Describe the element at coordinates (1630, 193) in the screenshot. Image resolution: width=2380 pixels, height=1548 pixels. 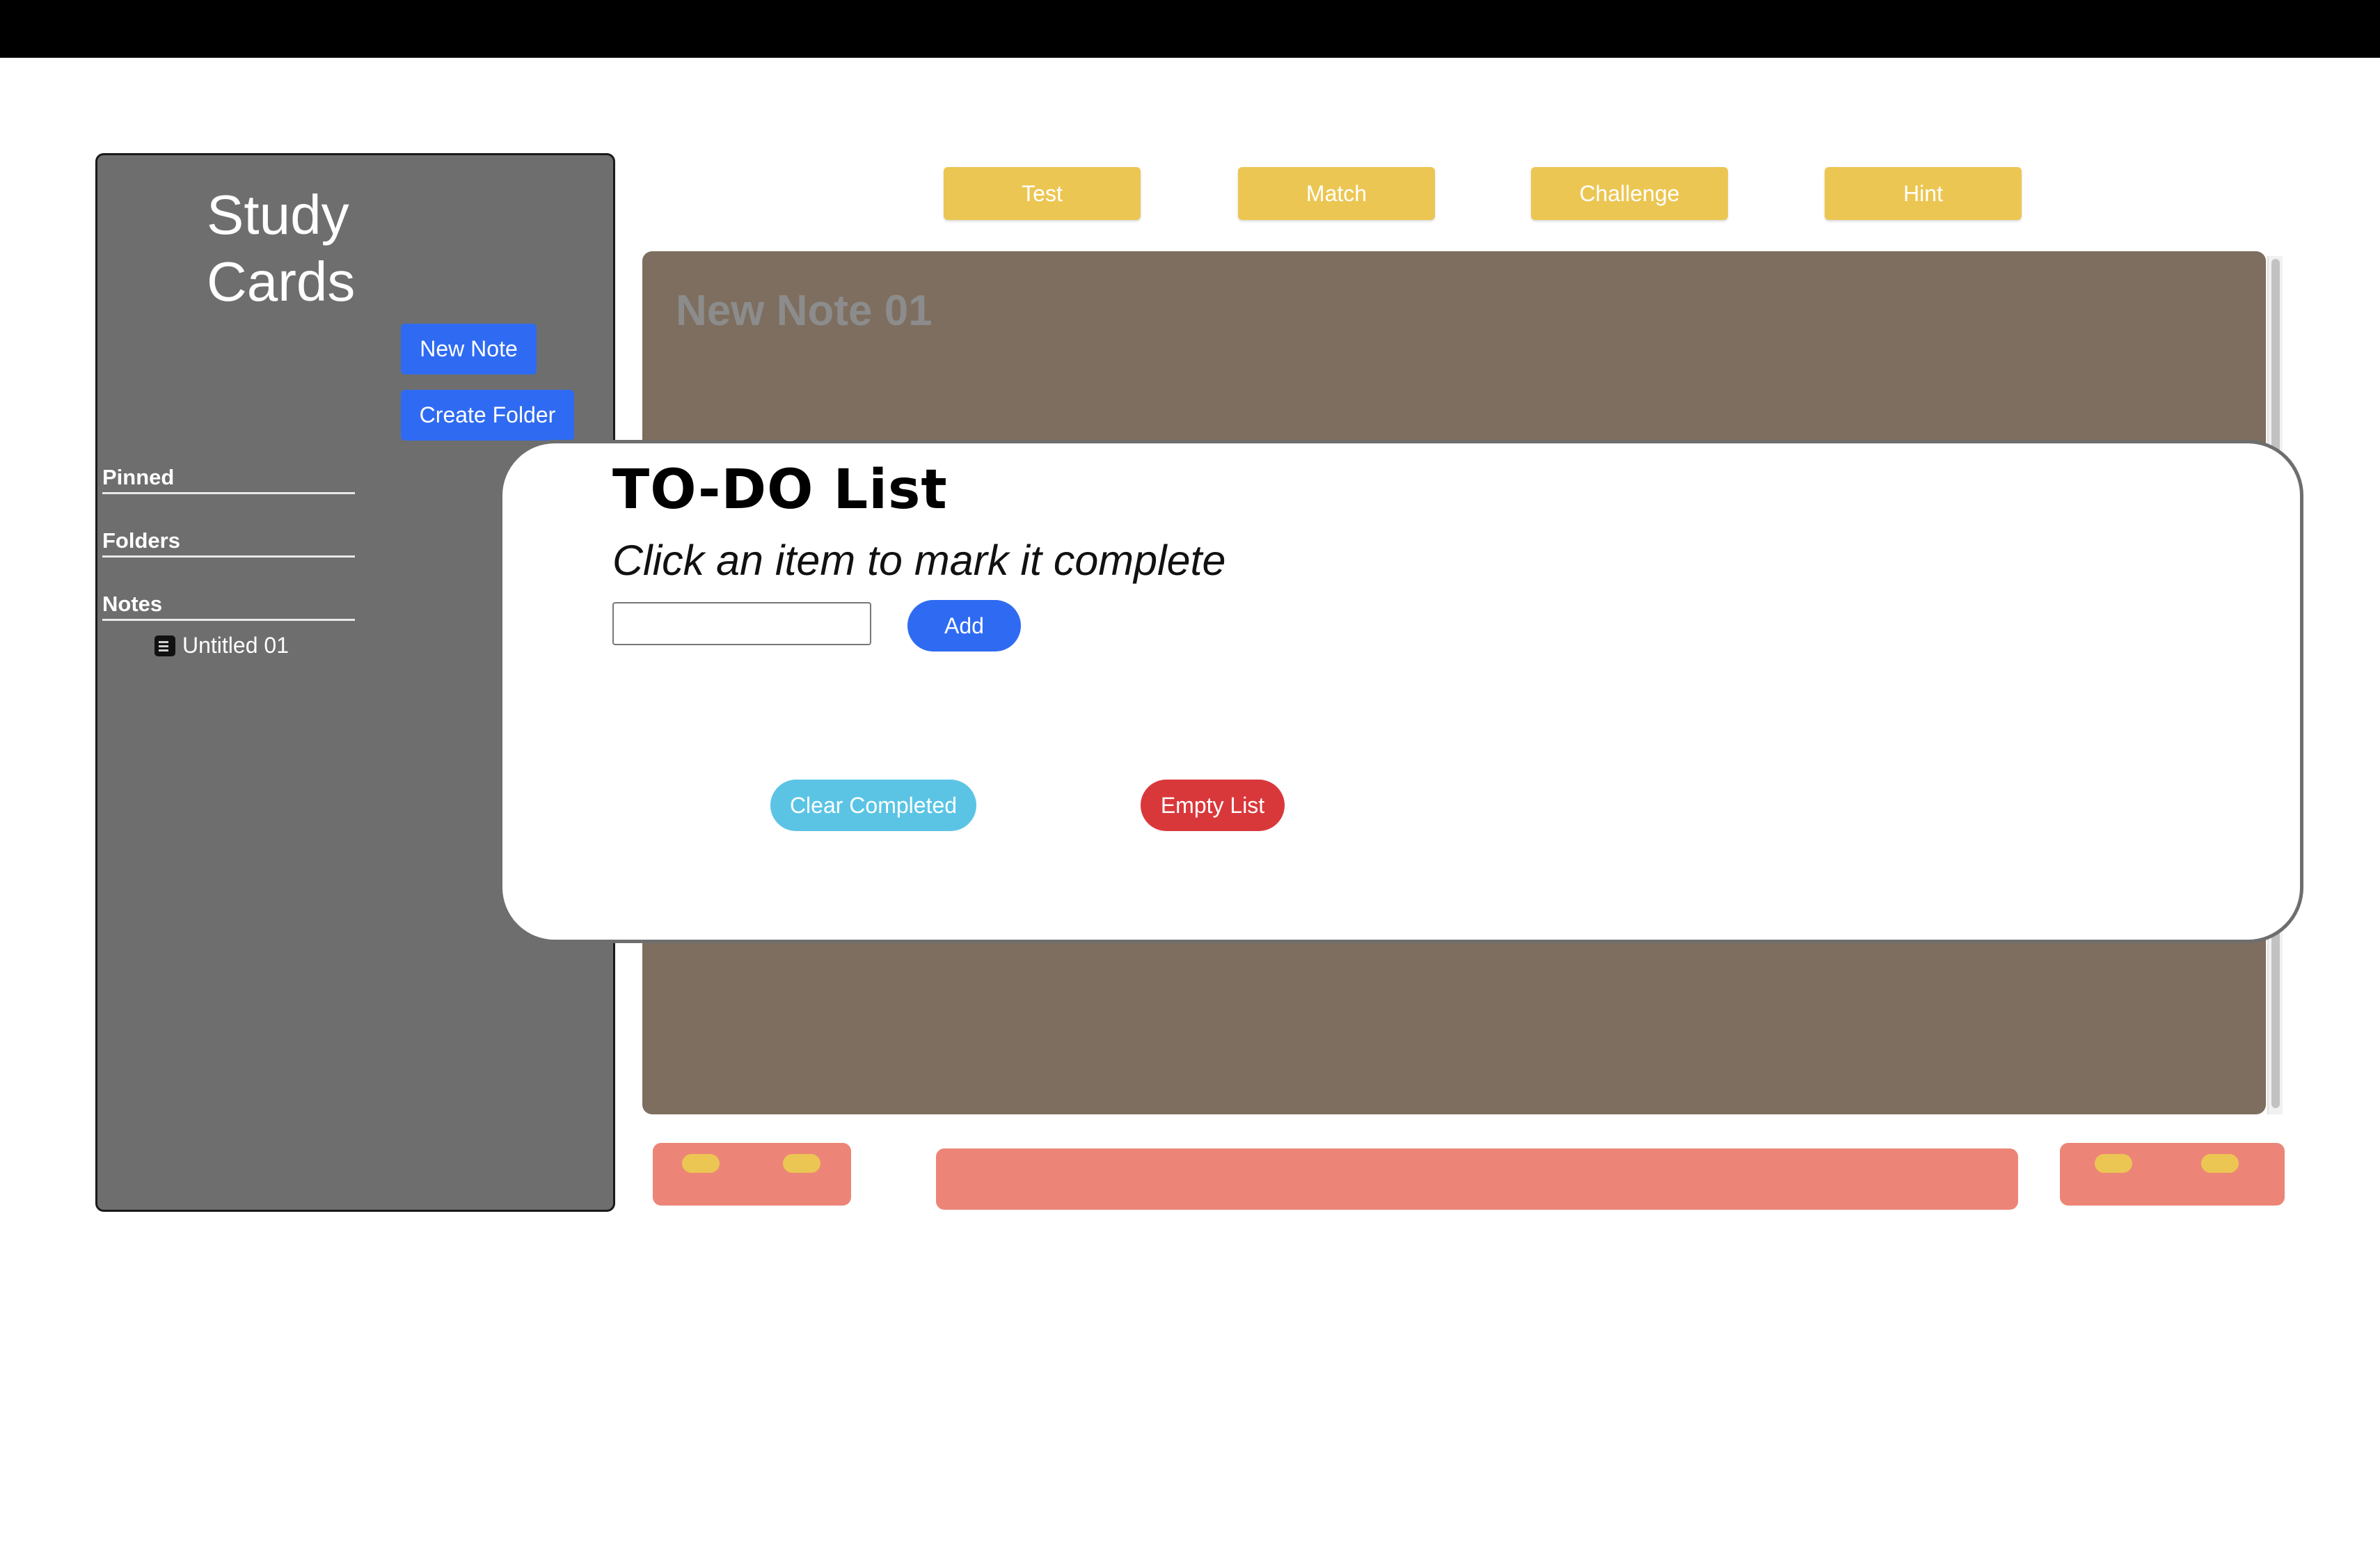
I see `challenge-button: Challenge` at that location.